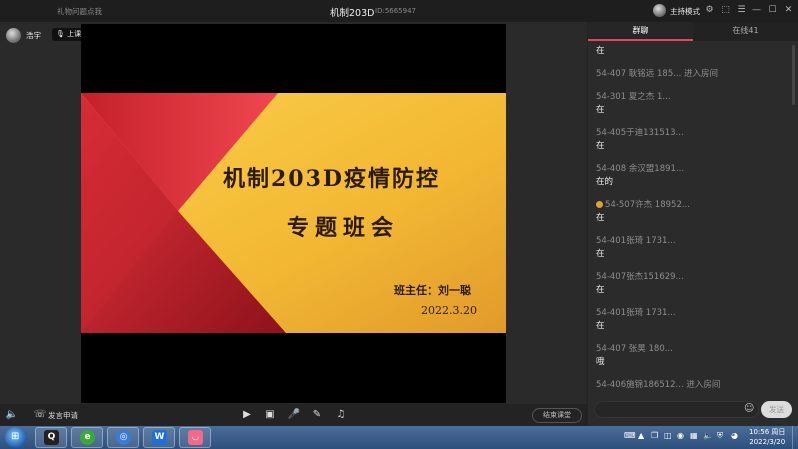 The image size is (798, 449). What do you see at coordinates (654, 435) in the screenshot?
I see `tray-icon: ❐` at bounding box center [654, 435].